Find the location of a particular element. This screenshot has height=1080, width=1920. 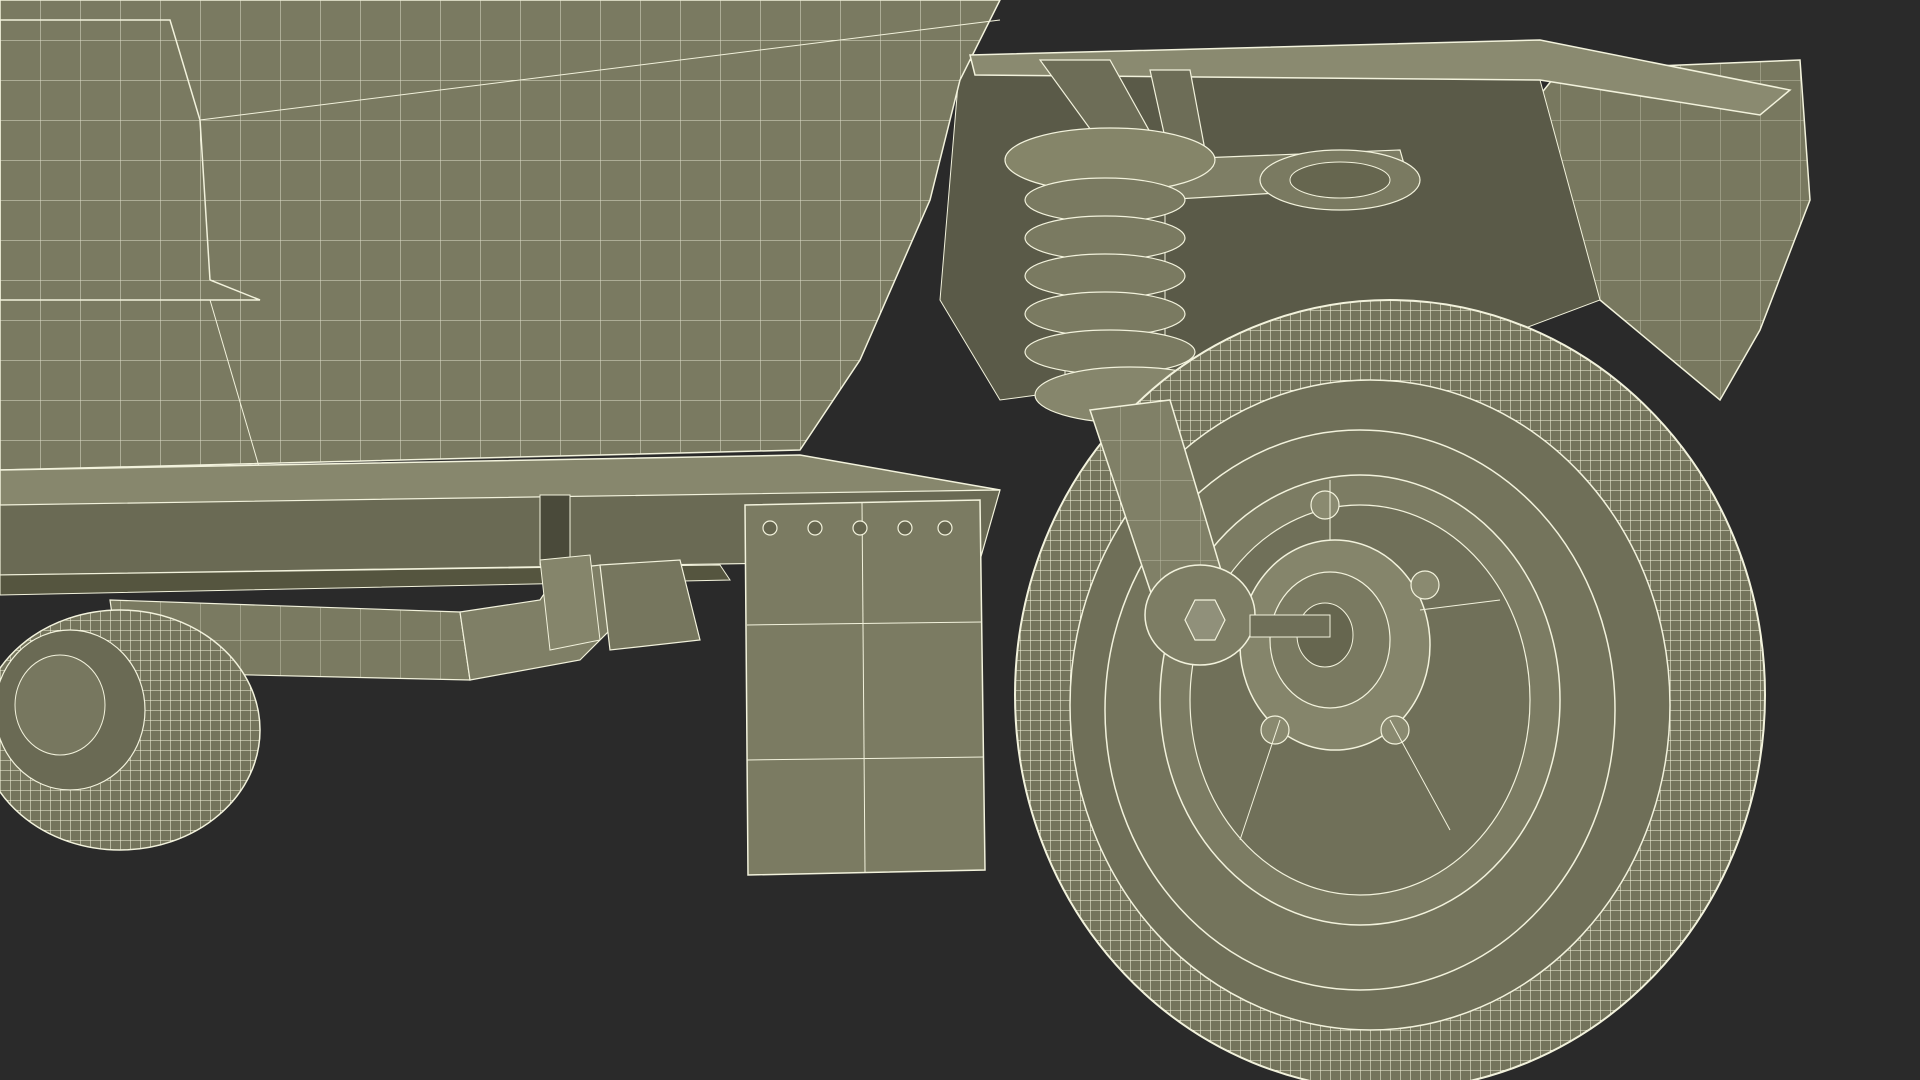

mudflap is located at coordinates (865, 687).